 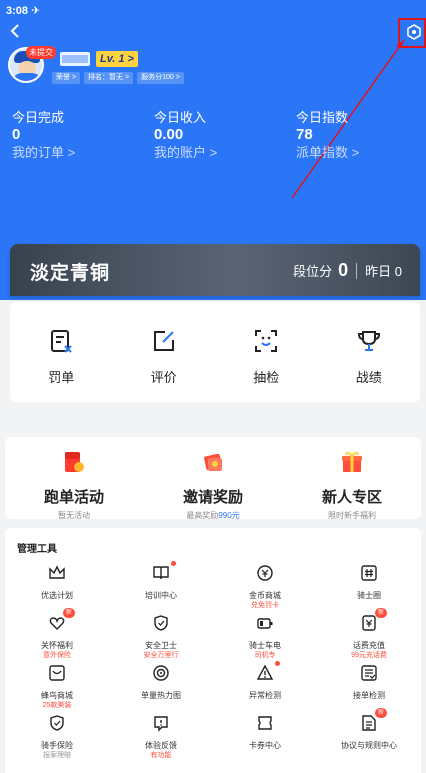 I want to click on chevron-left-icon, so click(x=14, y=31).